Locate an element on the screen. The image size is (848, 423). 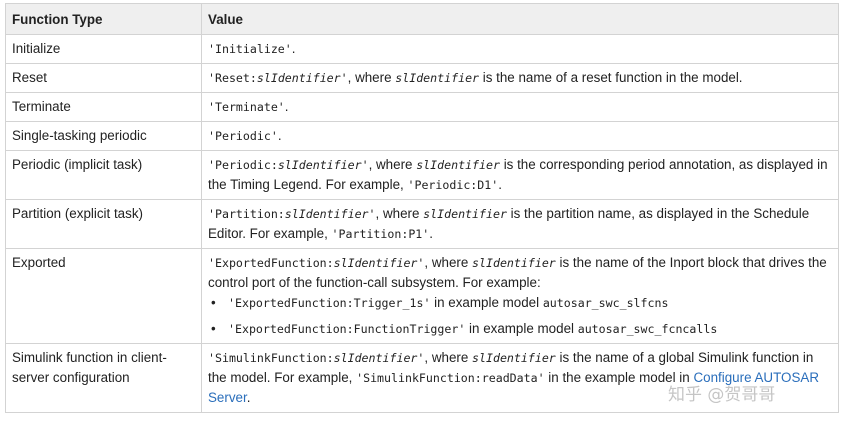
code-value: 'Reset:slIdentifier' is located at coordinates (278, 78).